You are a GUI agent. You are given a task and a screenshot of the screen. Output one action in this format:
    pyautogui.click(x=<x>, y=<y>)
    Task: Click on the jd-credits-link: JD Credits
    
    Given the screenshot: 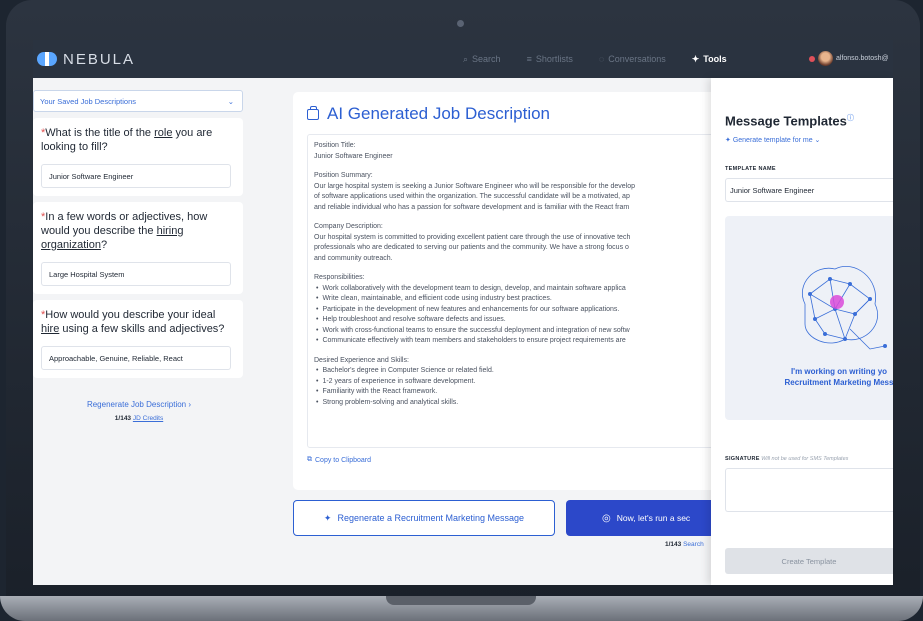 What is the action you would take?
    pyautogui.click(x=148, y=418)
    